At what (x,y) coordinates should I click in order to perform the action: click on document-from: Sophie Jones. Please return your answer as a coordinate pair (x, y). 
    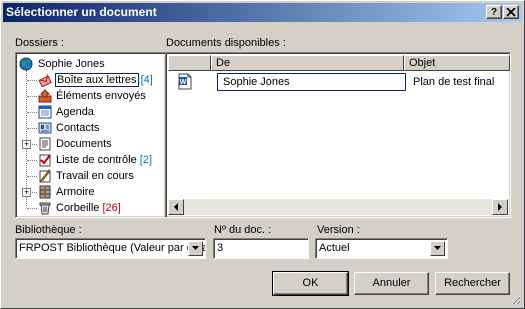
    Looking at the image, I should click on (311, 82).